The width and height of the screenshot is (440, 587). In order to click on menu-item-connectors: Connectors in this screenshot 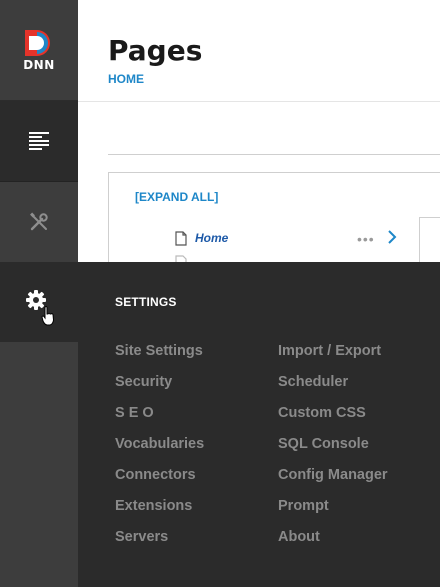, I will do `click(159, 481)`.